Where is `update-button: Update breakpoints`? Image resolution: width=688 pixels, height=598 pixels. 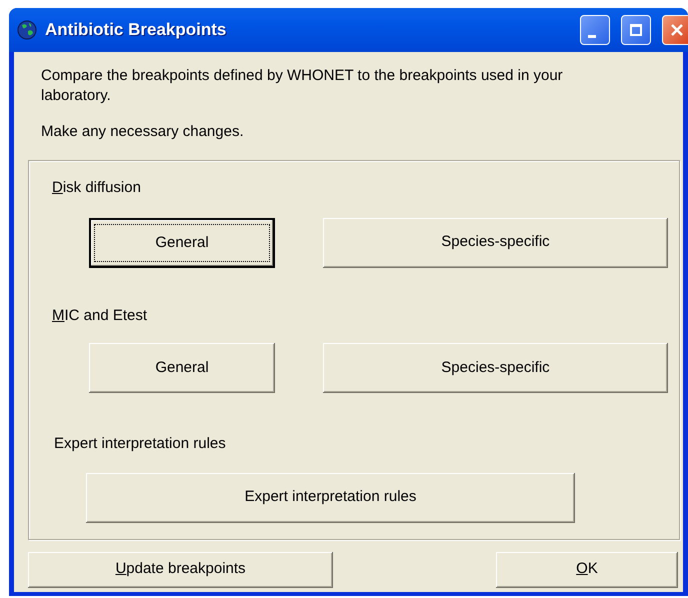
update-button: Update breakpoints is located at coordinates (180, 570).